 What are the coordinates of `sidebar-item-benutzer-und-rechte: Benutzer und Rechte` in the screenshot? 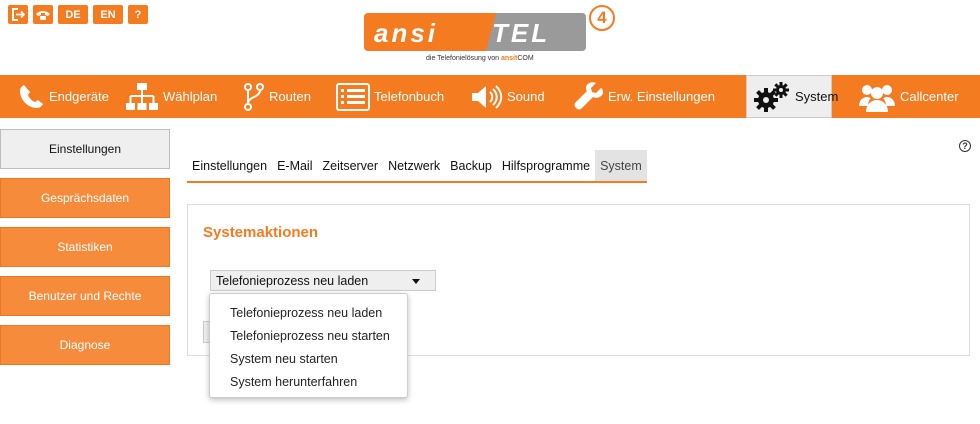 It's located at (85, 296).